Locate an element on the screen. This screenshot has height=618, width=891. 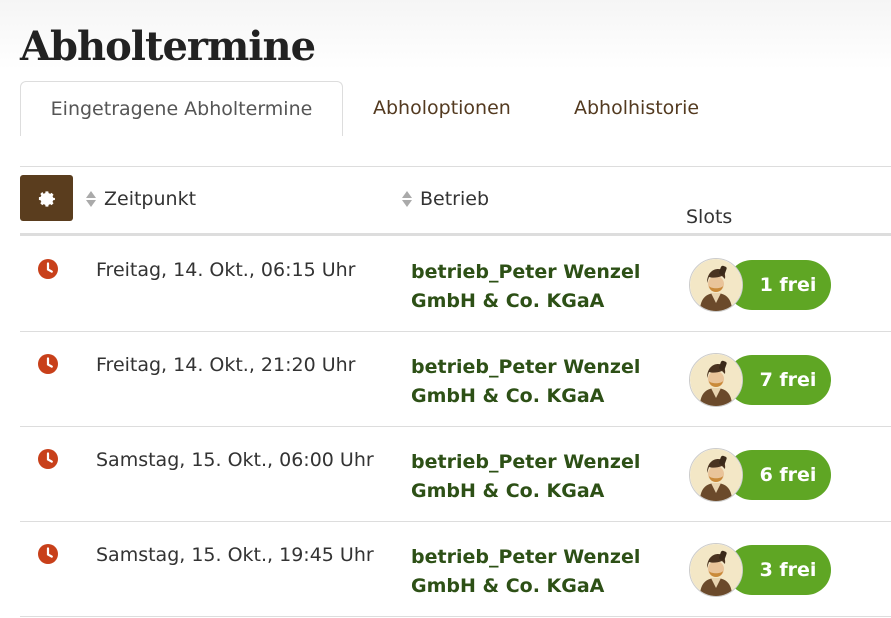
tab-abholhistorie: Abholhistorie is located at coordinates (636, 108).